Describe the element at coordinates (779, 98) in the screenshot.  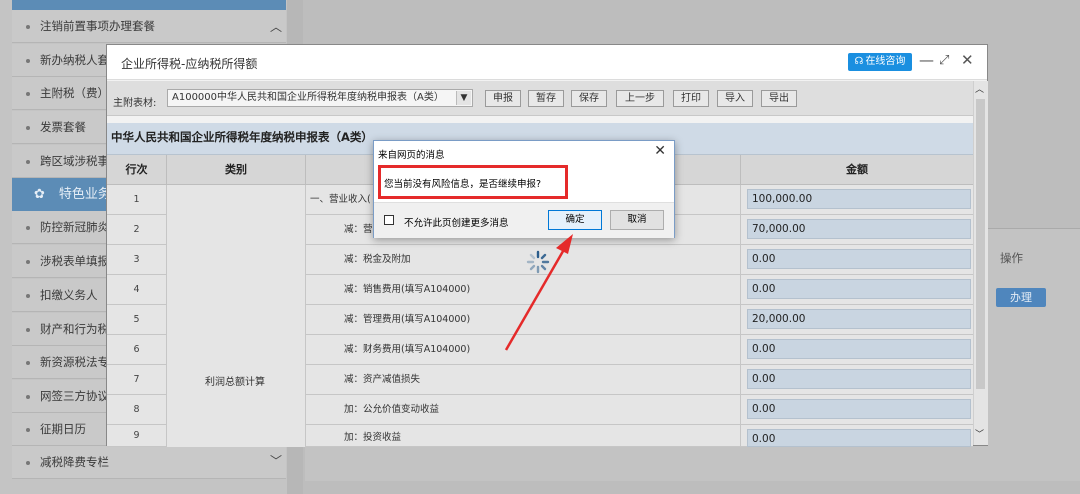
I see `export-button: 导出` at that location.